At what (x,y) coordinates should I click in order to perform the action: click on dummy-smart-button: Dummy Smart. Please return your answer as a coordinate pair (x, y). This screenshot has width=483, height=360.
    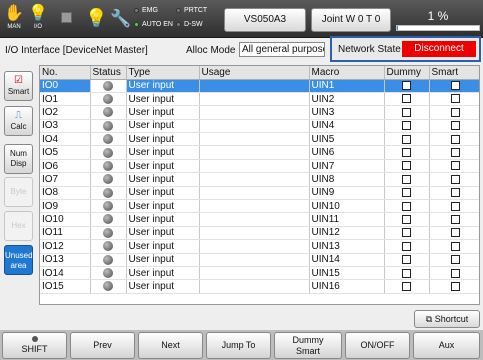
    Looking at the image, I should click on (308, 345).